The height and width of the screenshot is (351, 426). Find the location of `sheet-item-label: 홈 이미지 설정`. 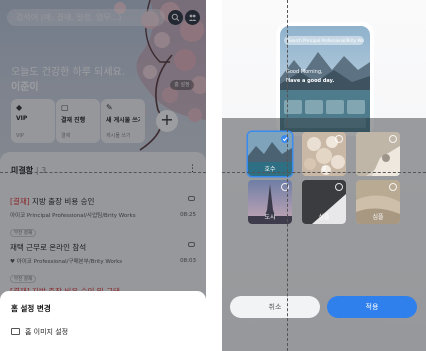

sheet-item-label: 홈 이미지 설정 is located at coordinates (47, 332).